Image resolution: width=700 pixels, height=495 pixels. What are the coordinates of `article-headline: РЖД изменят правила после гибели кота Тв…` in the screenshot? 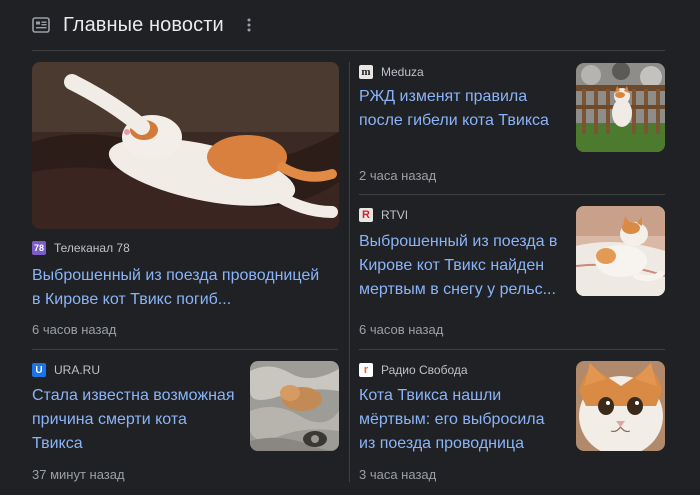 It's located at (459, 109).